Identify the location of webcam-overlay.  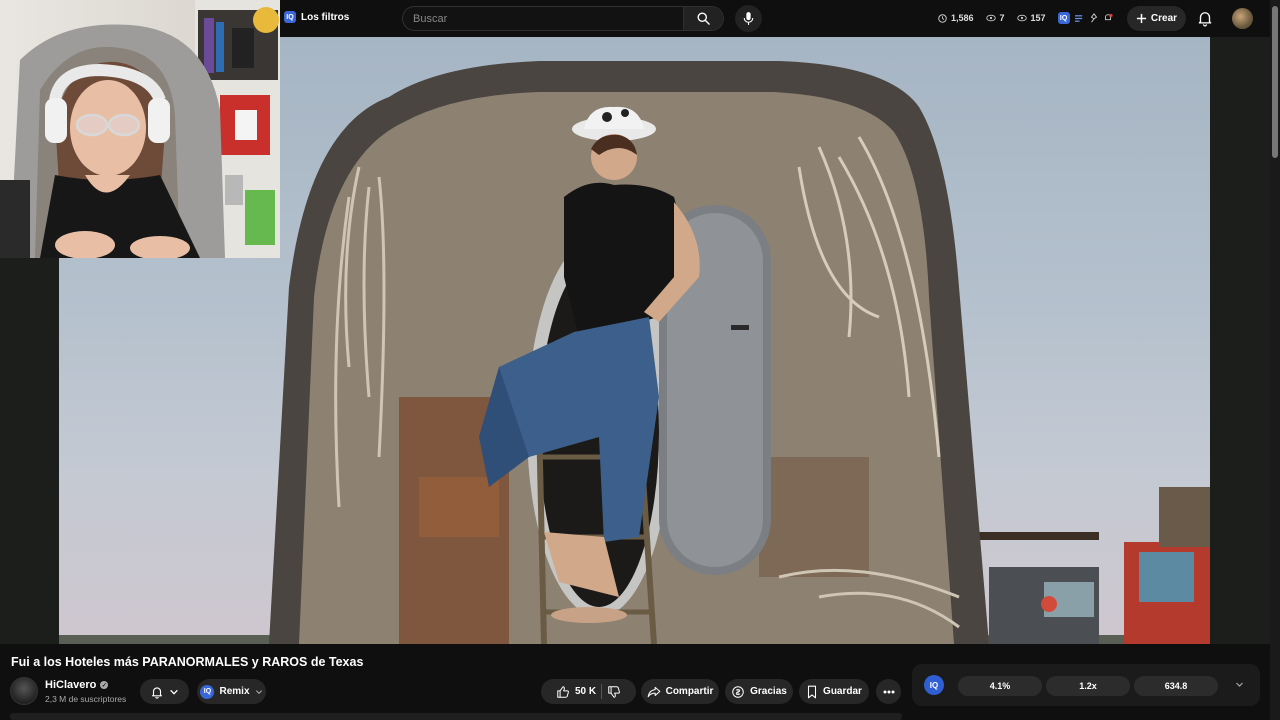
(140, 129).